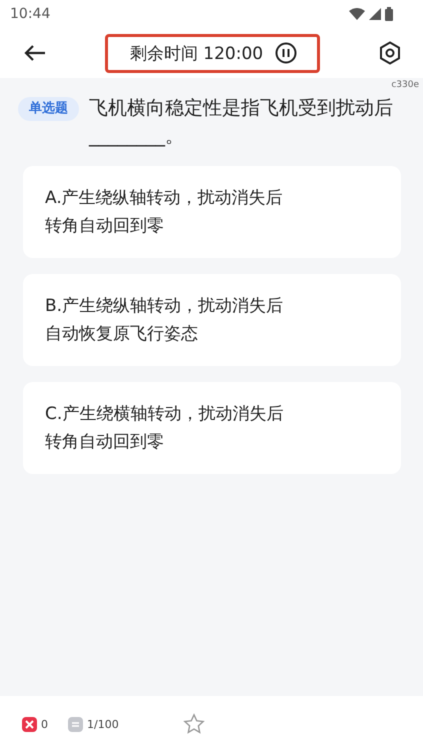 Image resolution: width=423 pixels, height=752 pixels. Describe the element at coordinates (29, 724) in the screenshot. I see `wrong-icon` at that location.